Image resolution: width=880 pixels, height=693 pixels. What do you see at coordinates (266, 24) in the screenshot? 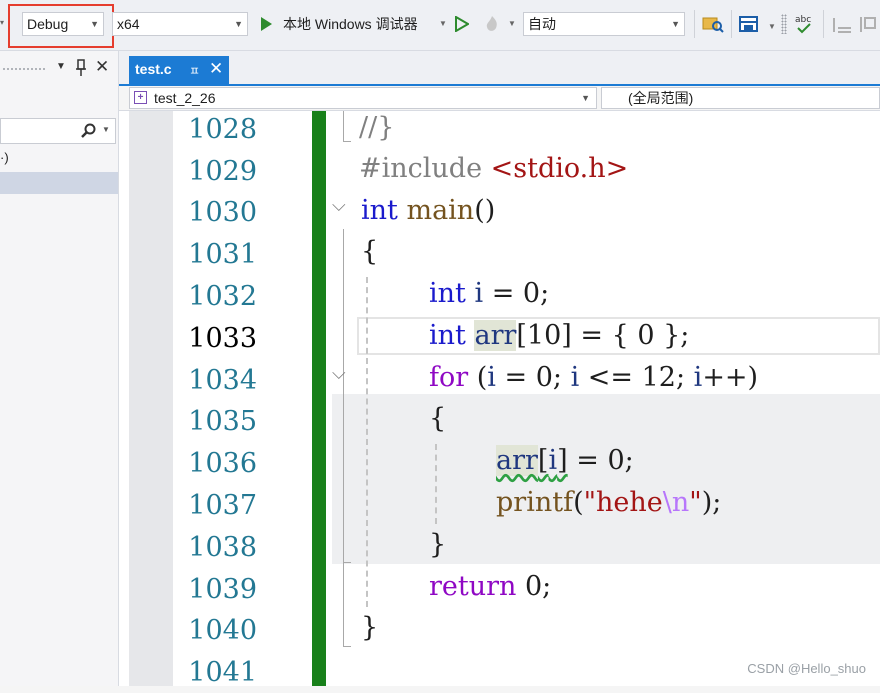
I see `start-debug-icon` at bounding box center [266, 24].